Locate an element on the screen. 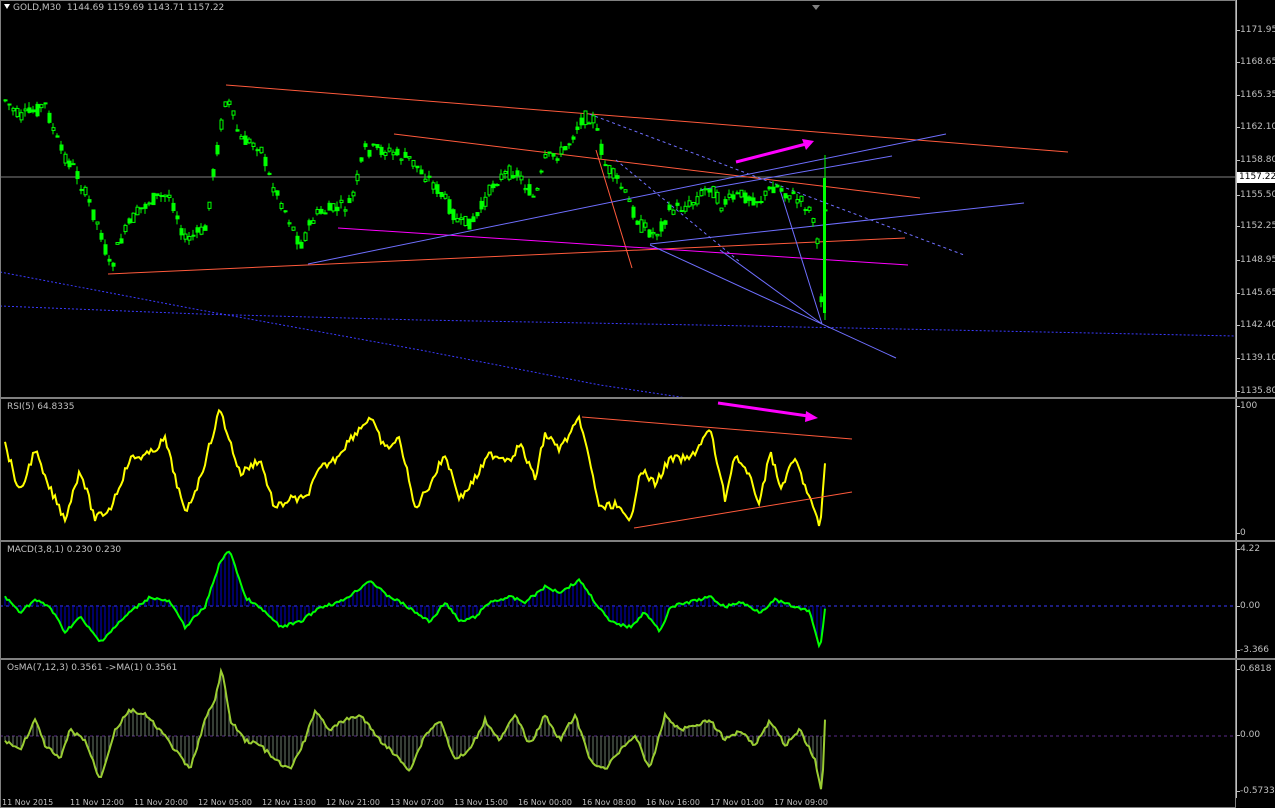 The image size is (1275, 808). dropdown-triangle-icon is located at coordinates (7, 6).